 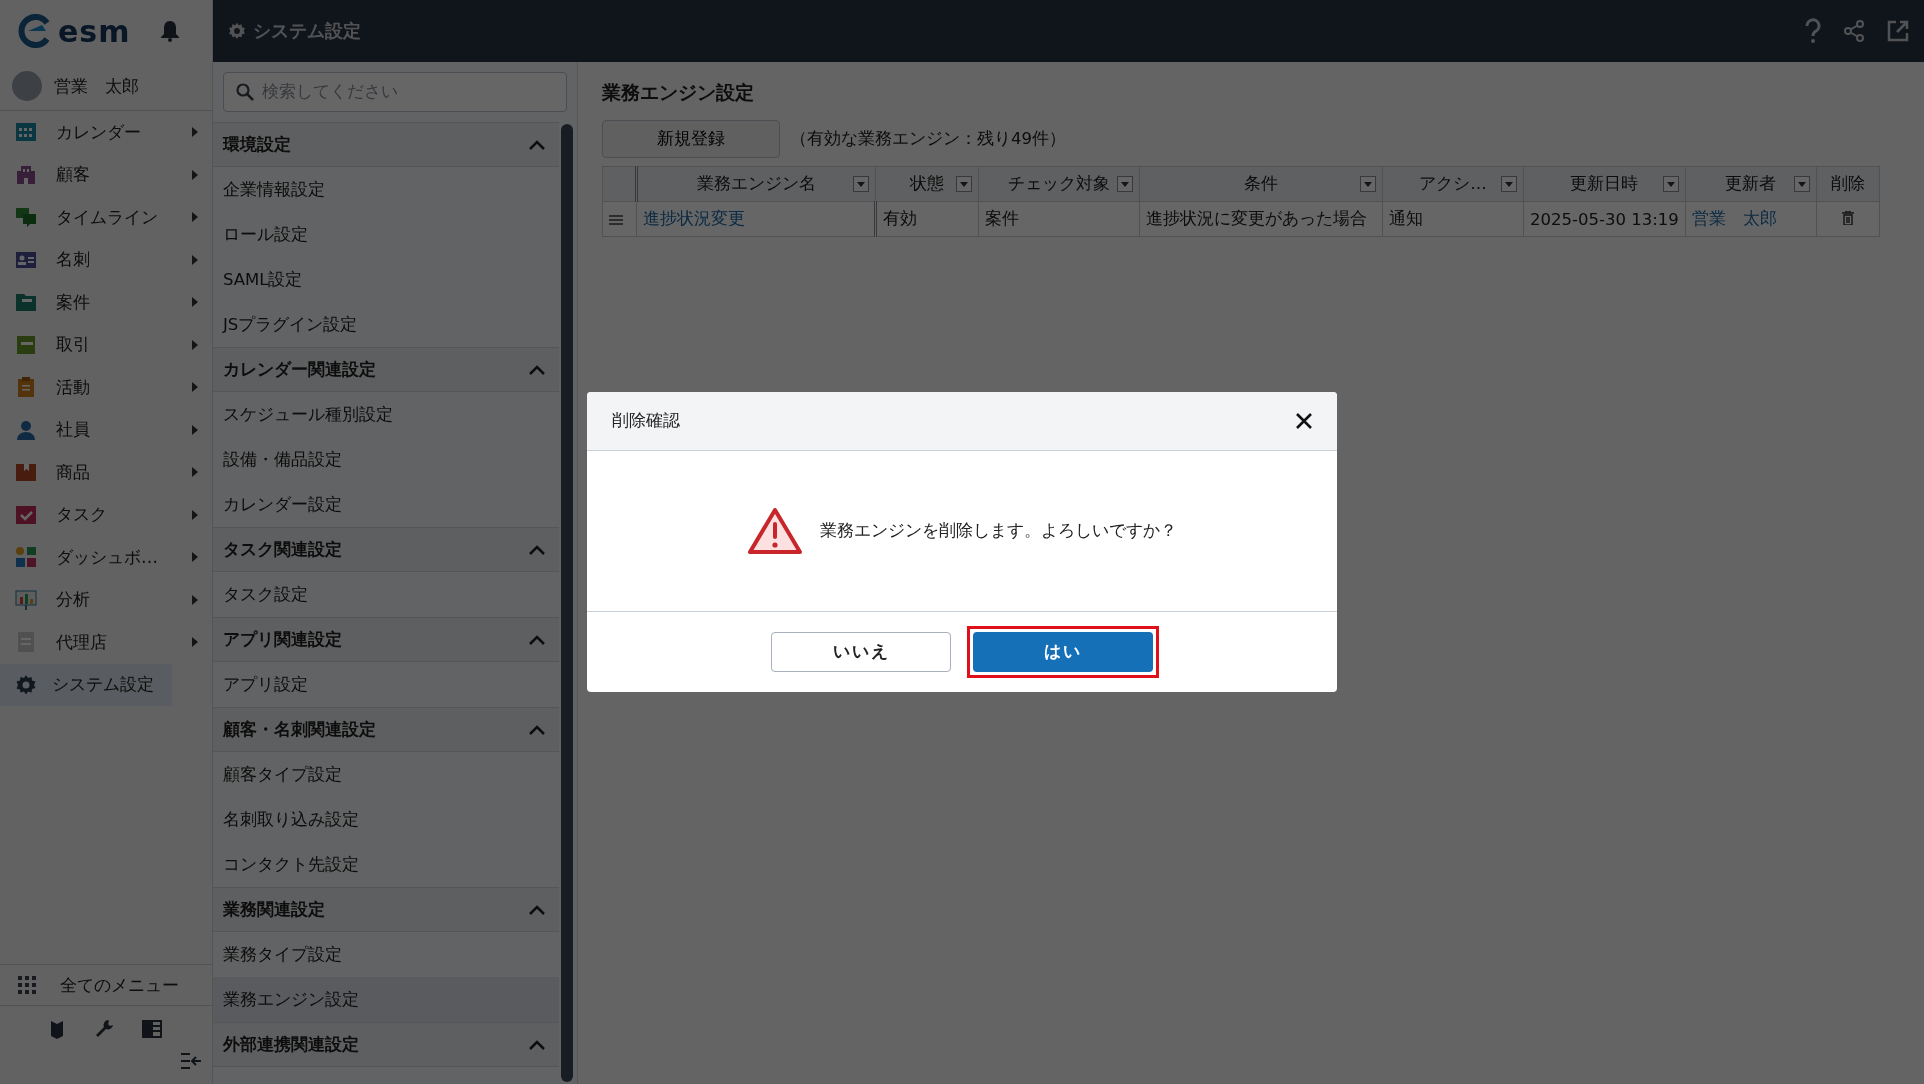 I want to click on menu-item: 顧客タイプ設定, so click(x=386, y=774).